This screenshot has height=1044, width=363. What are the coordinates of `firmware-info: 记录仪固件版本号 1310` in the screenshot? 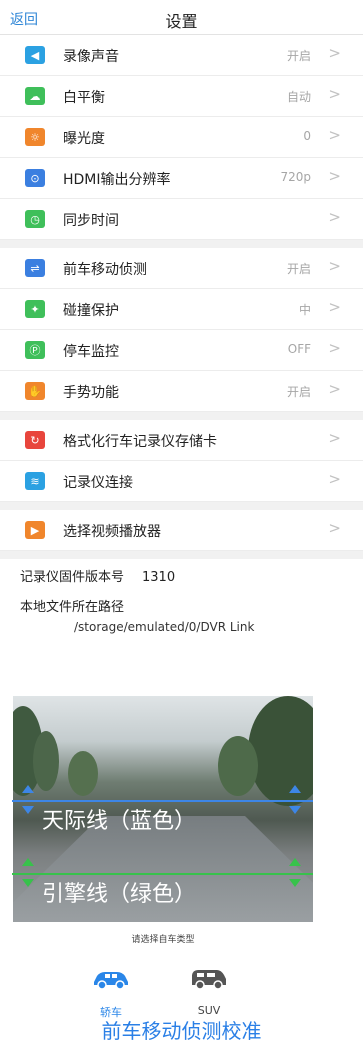 It's located at (97, 575).